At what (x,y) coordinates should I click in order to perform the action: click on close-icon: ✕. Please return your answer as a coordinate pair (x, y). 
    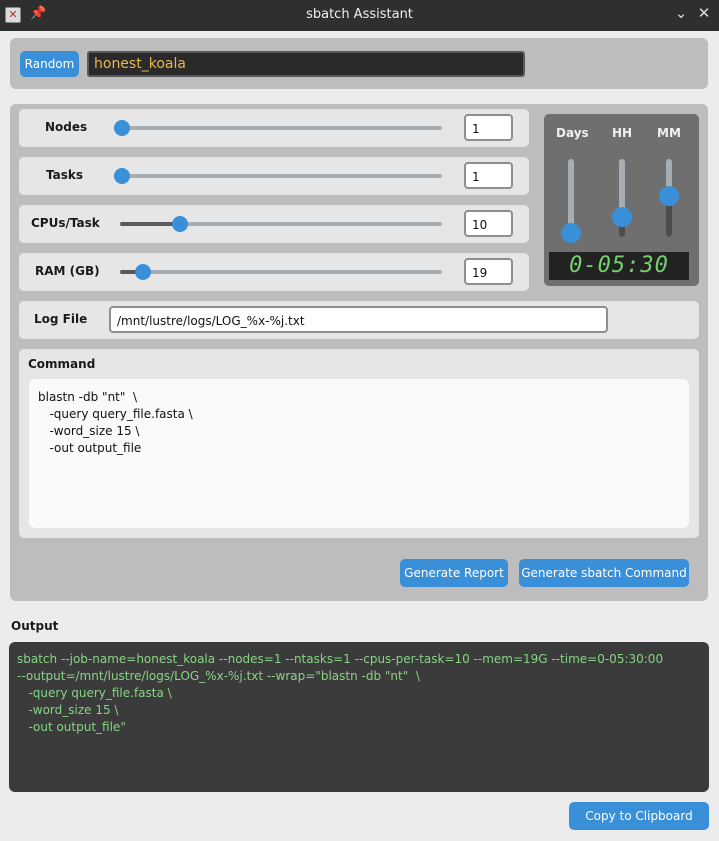
    Looking at the image, I should click on (704, 13).